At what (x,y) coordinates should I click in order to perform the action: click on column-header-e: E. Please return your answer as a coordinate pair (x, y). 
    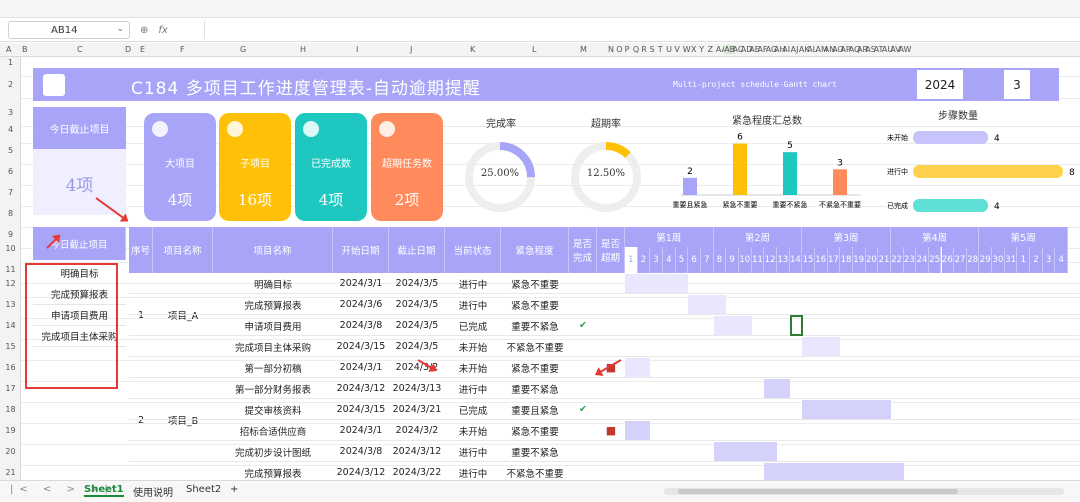
    Looking at the image, I should click on (142, 49).